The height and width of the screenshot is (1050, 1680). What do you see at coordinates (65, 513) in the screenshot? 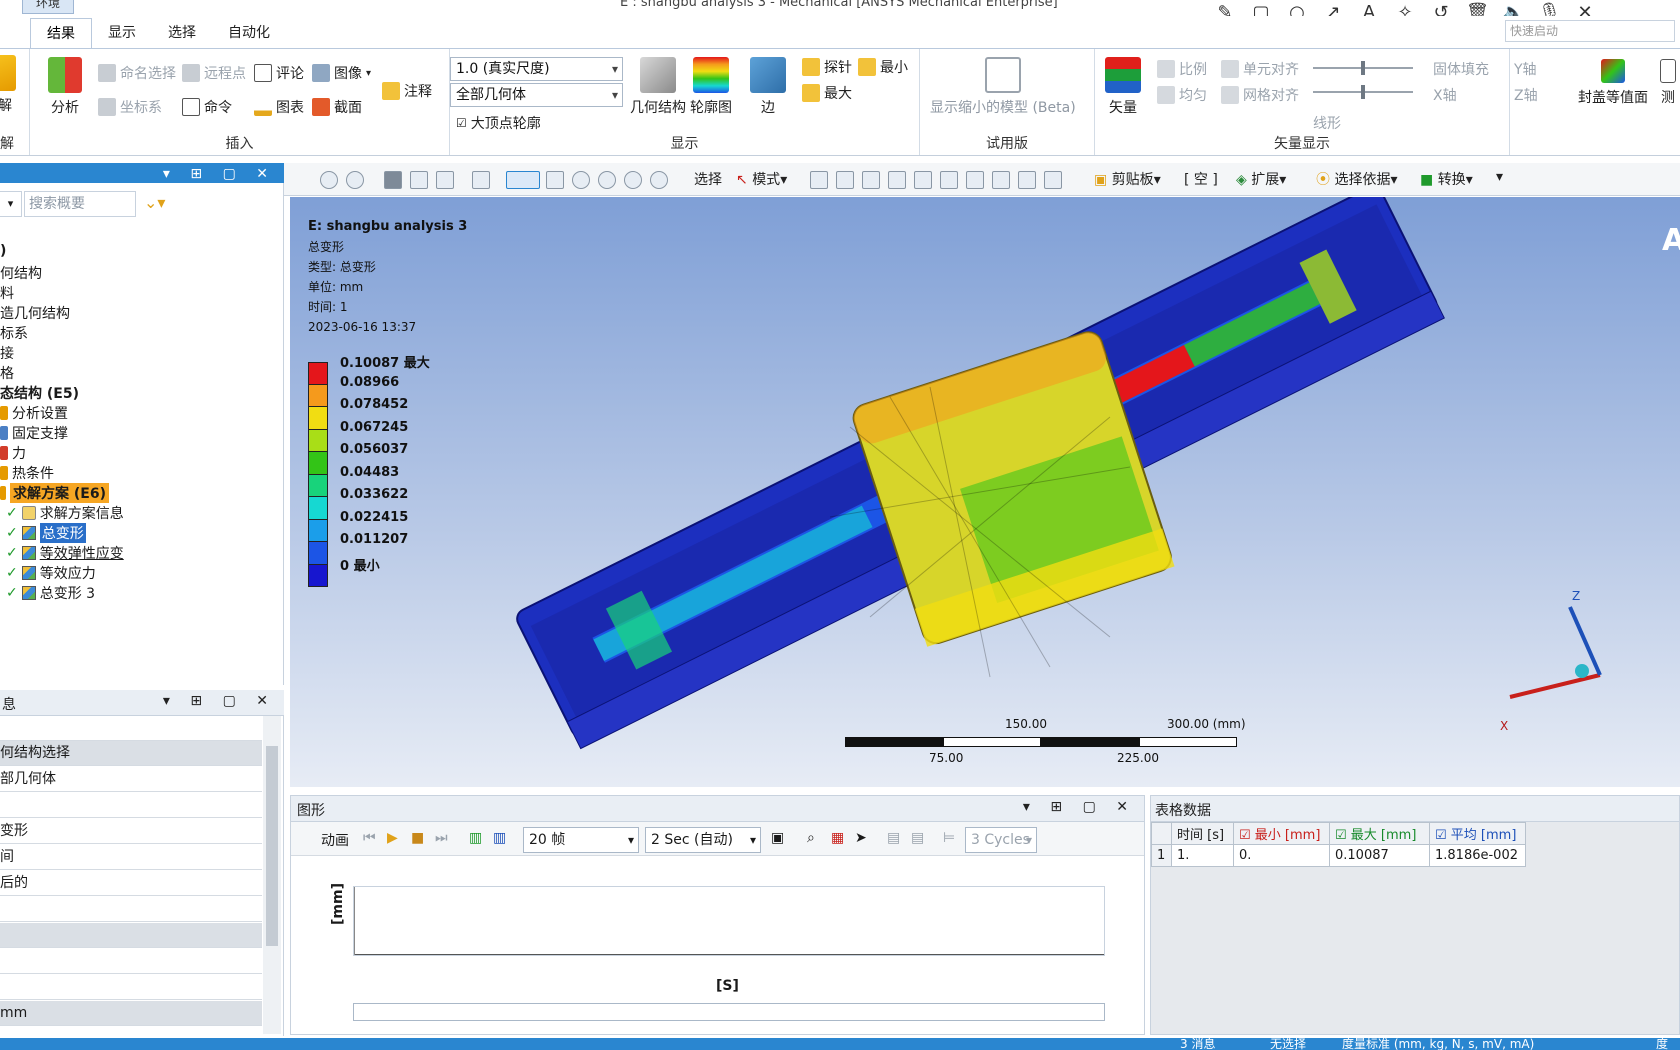
I see `tree-item-solution-information: ✓ 求解方案信息` at bounding box center [65, 513].